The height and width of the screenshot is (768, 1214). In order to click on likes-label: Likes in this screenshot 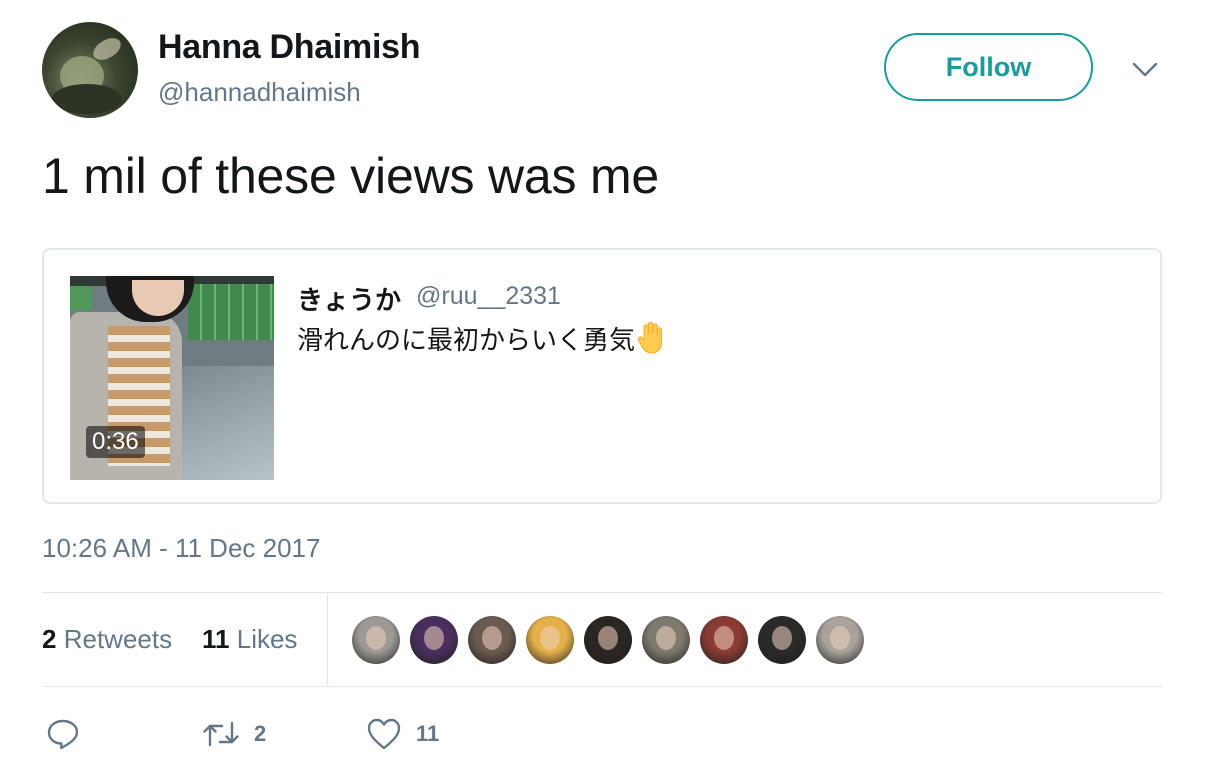, I will do `click(267, 639)`.